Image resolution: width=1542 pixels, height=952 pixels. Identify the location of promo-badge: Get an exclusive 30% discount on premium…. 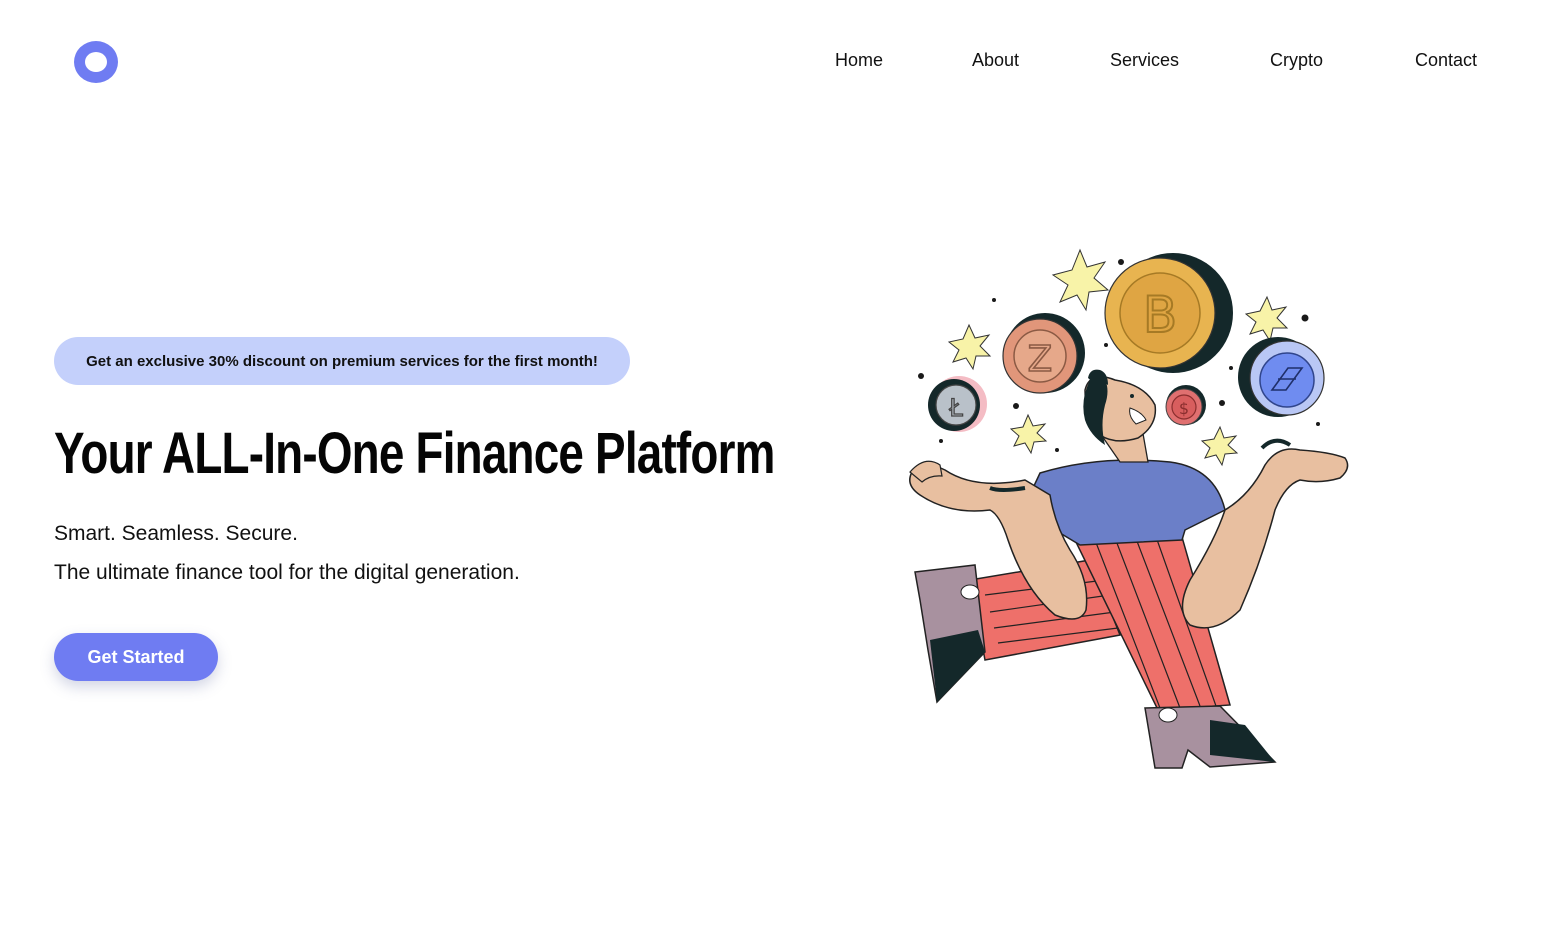
(342, 361).